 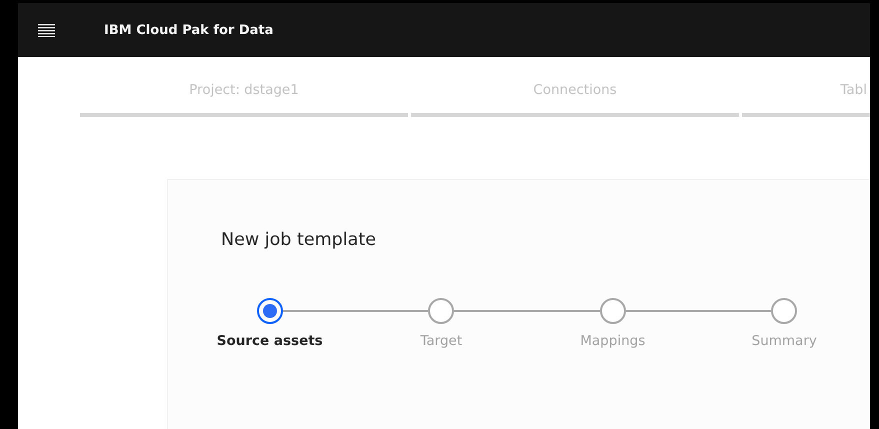 What do you see at coordinates (784, 341) in the screenshot?
I see `step-label: Summary` at bounding box center [784, 341].